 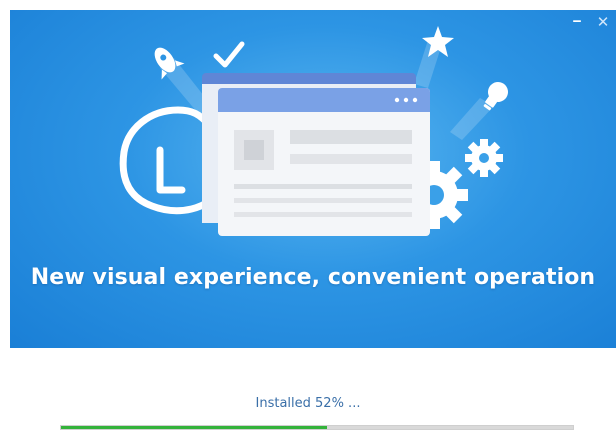 What do you see at coordinates (484, 158) in the screenshot?
I see `small-gear-icon` at bounding box center [484, 158].